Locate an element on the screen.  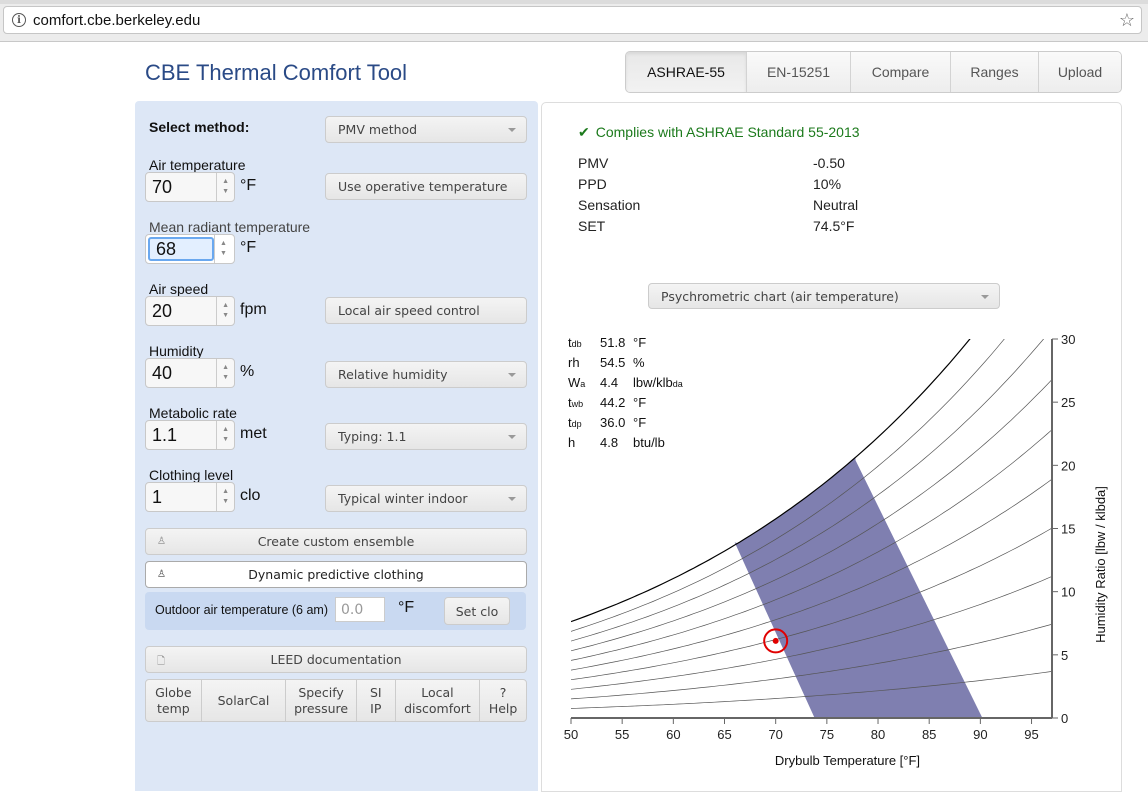
air-temperature-unit: °F is located at coordinates (248, 185).